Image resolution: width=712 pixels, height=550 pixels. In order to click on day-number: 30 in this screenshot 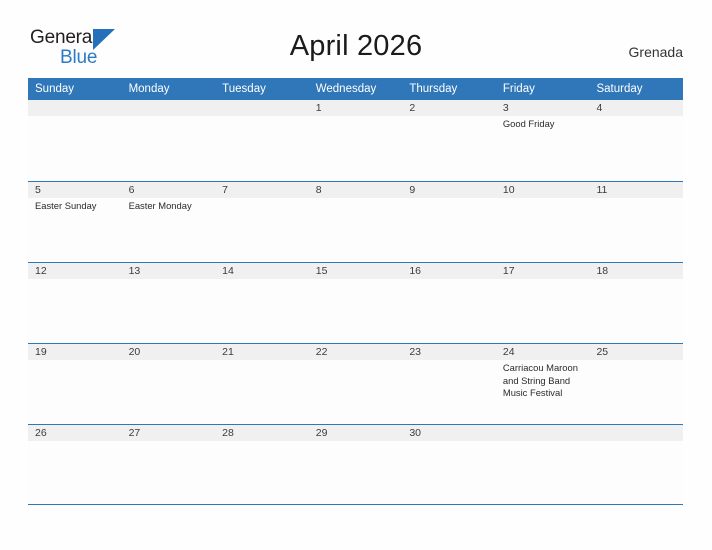, I will do `click(449, 433)`.